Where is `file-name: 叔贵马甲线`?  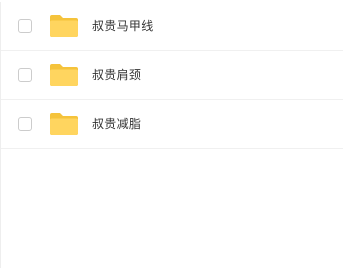
file-name: 叔贵马甲线 is located at coordinates (123, 26).